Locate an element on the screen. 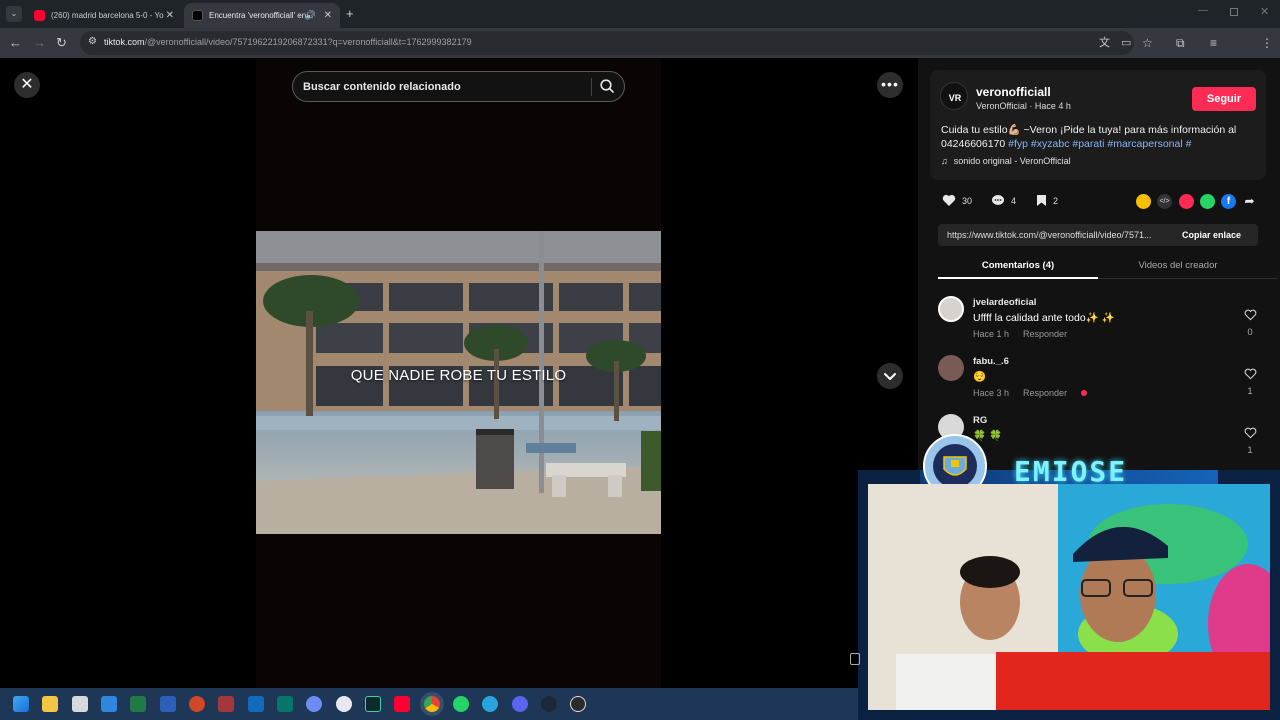 The image size is (1280, 720). author-username: veronofficiall is located at coordinates (1013, 92).